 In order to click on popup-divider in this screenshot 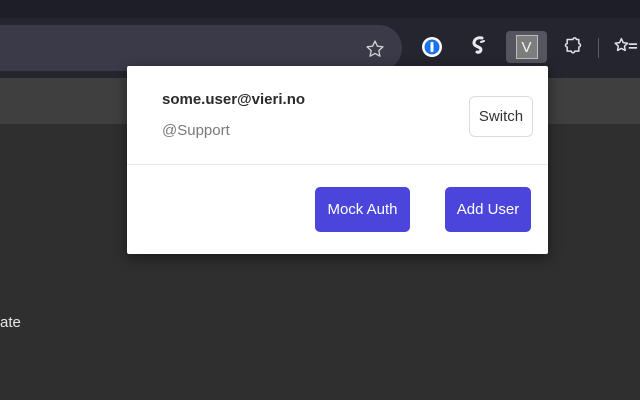, I will do `click(337, 164)`.